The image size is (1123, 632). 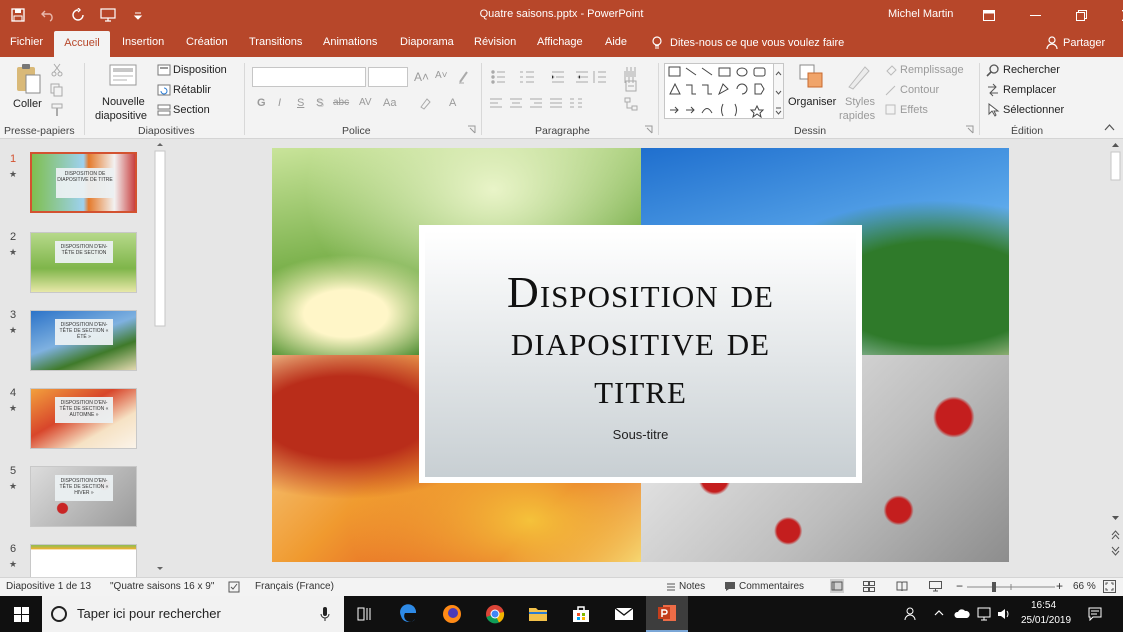 What do you see at coordinates (1084, 586) in the screenshot?
I see `zoom-level: 66 %` at bounding box center [1084, 586].